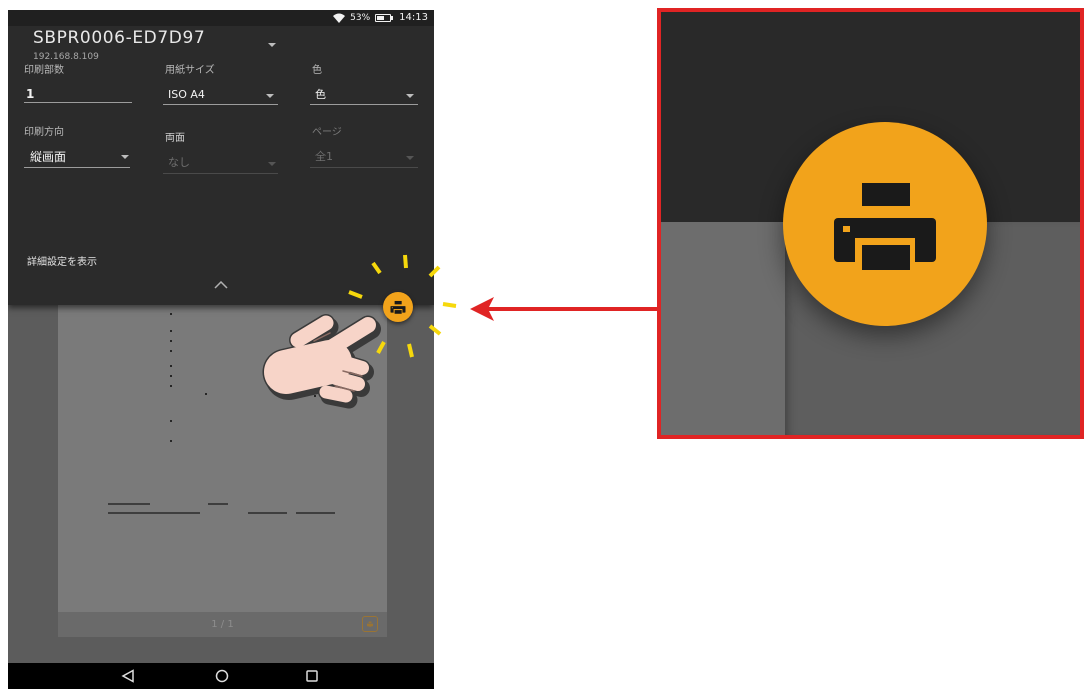 The height and width of the screenshot is (689, 1084). Describe the element at coordinates (190, 70) in the screenshot. I see `paper-size-label: 用紙サイズ` at that location.